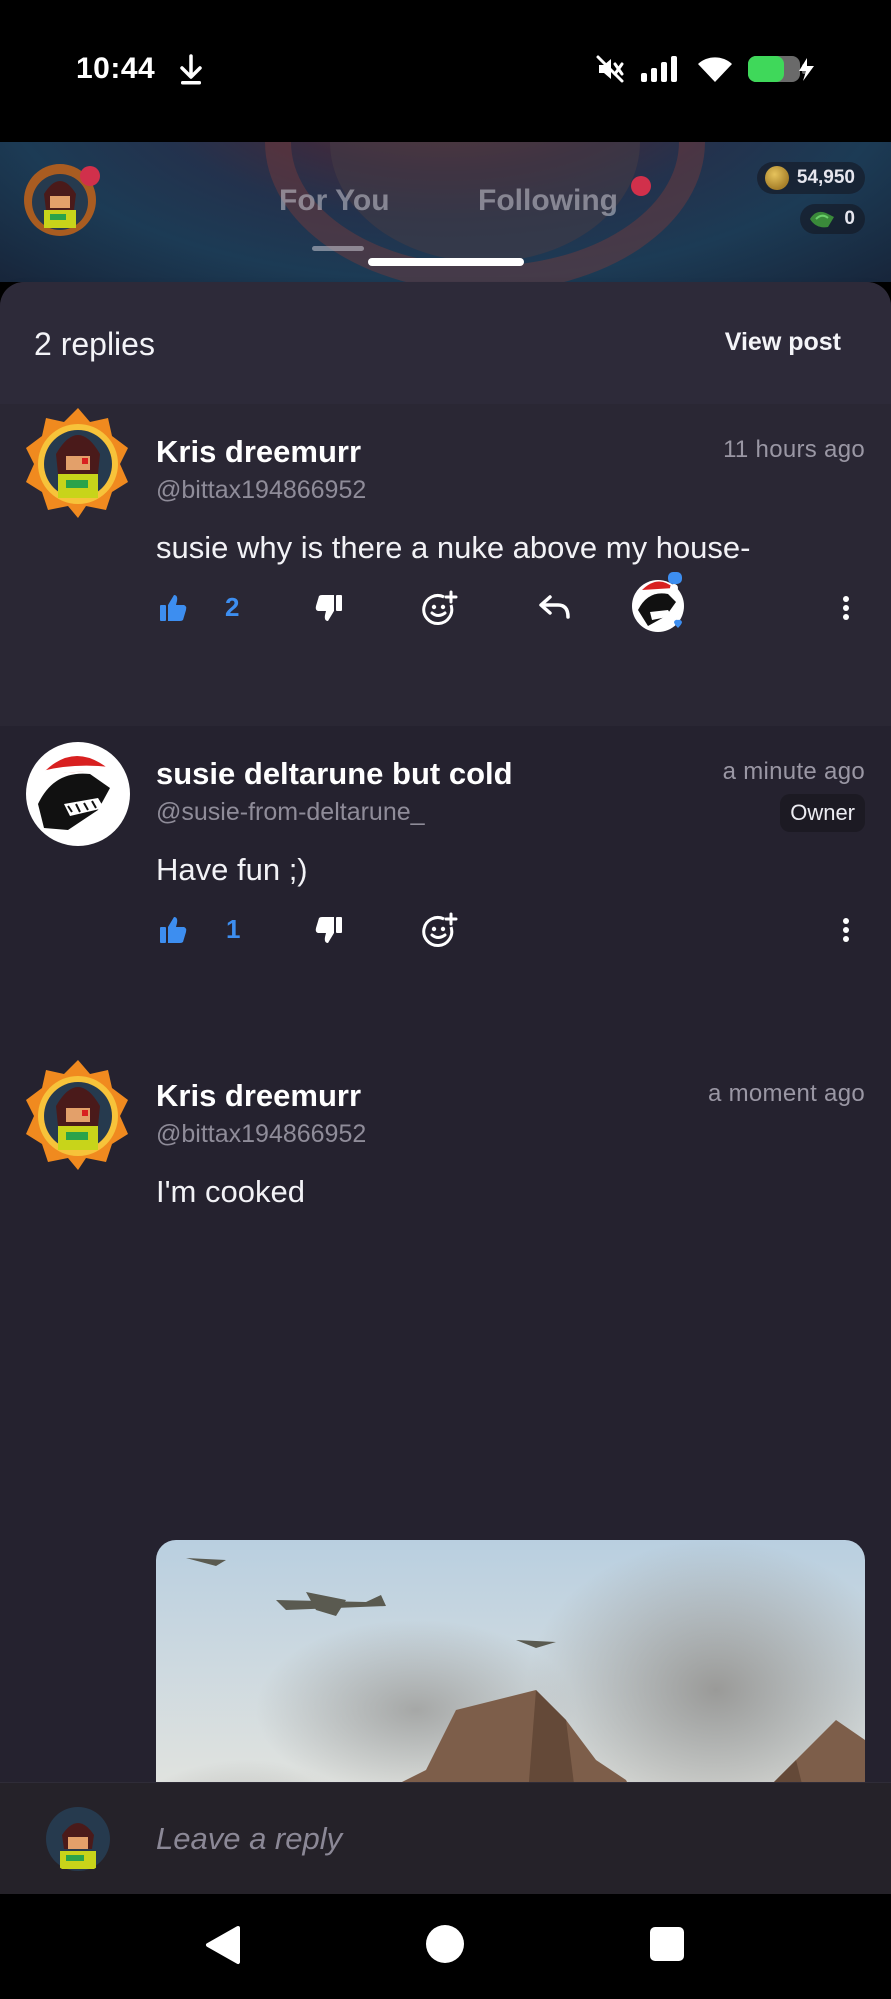 Image resolution: width=891 pixels, height=1999 pixels. I want to click on reaction-avatar, so click(660, 604).